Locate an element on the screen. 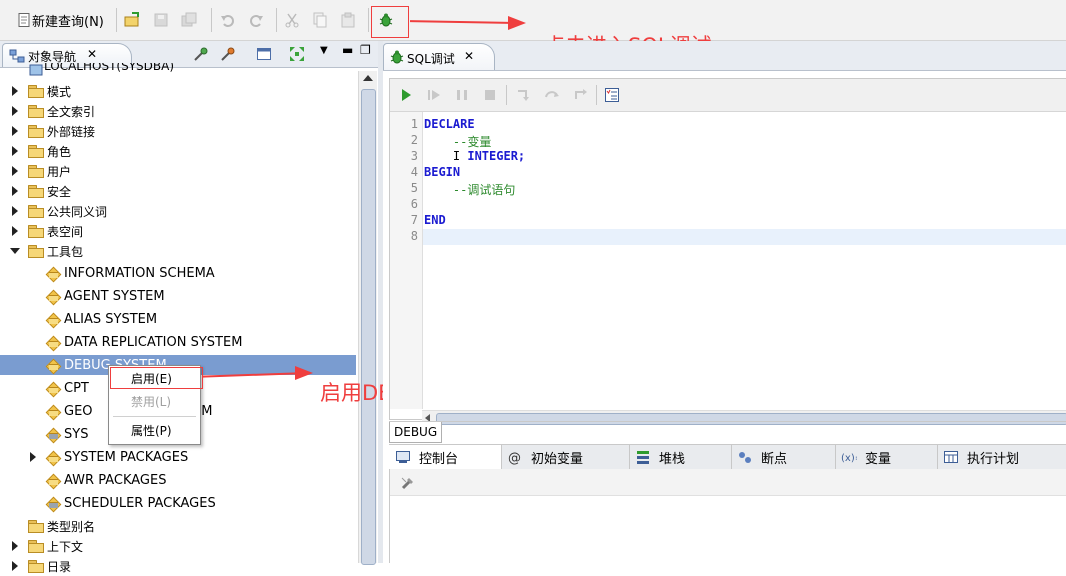 The width and height of the screenshot is (1066, 576). code-line: --变量 is located at coordinates (457, 141).